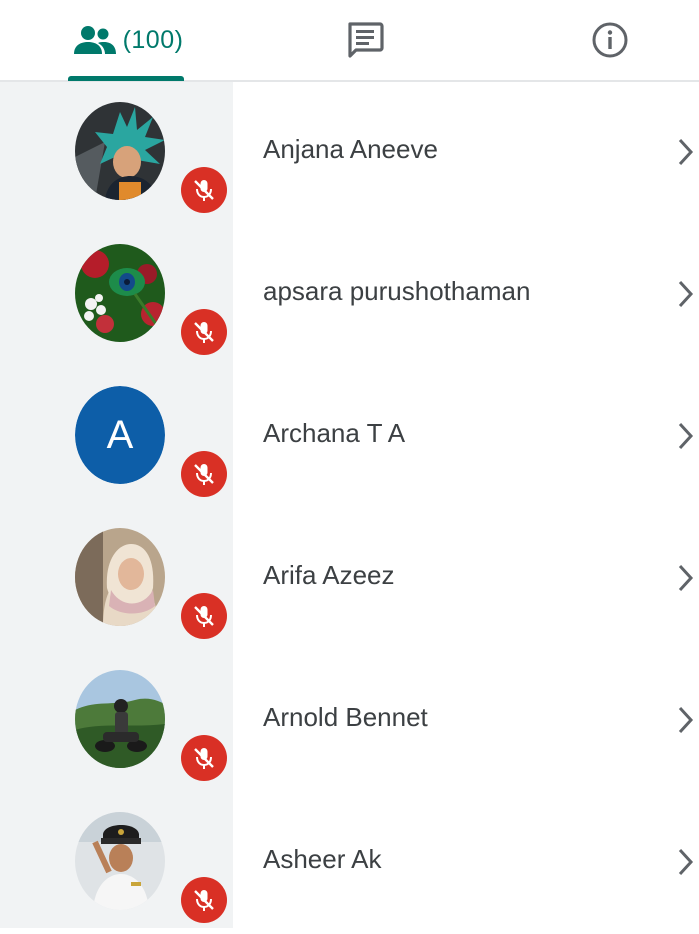 This screenshot has width=699, height=934. Describe the element at coordinates (153, 39) in the screenshot. I see `participant-count: (100)` at that location.